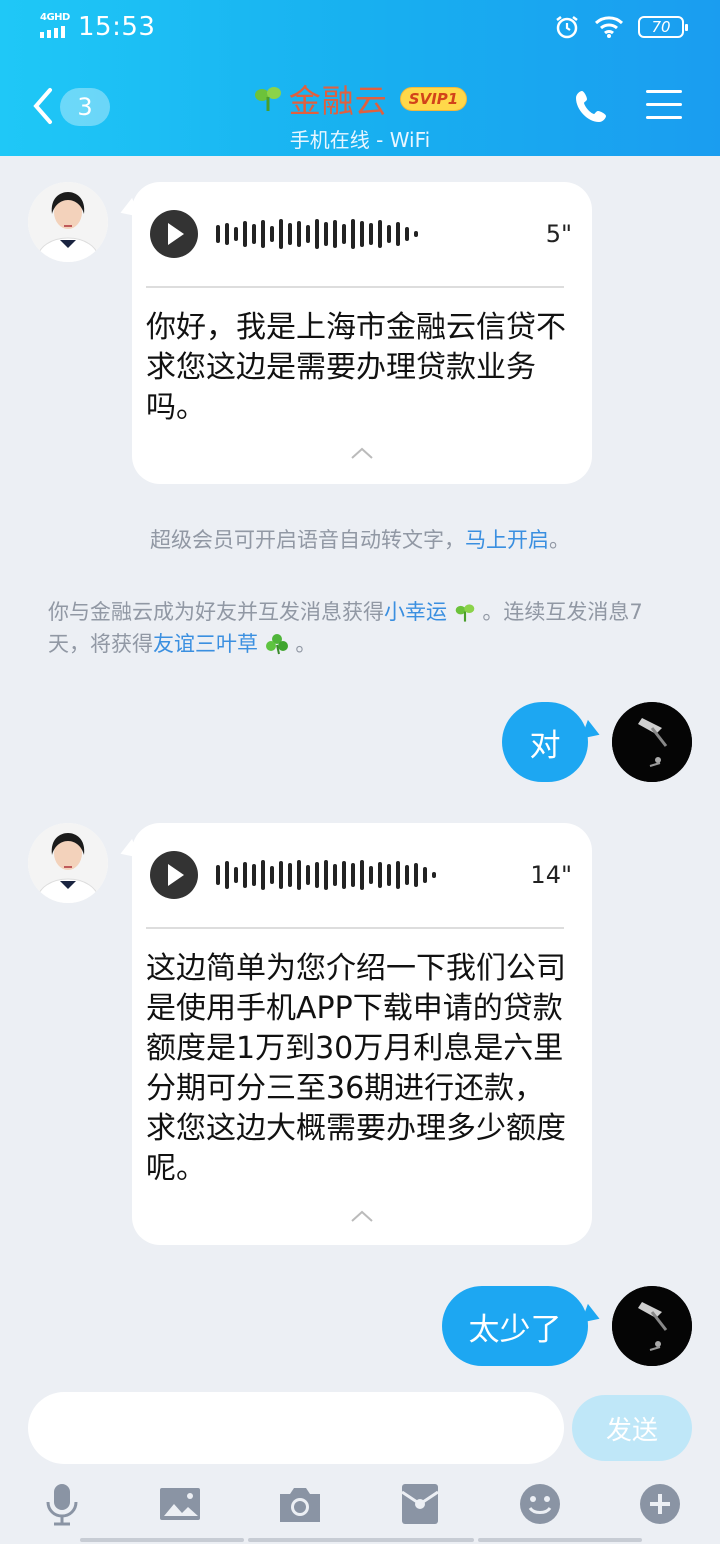  I want to click on chat-header: 4GHD 15:53 70 3 金融云 SVIP1 手机在线 - WiFi, so click(360, 78).